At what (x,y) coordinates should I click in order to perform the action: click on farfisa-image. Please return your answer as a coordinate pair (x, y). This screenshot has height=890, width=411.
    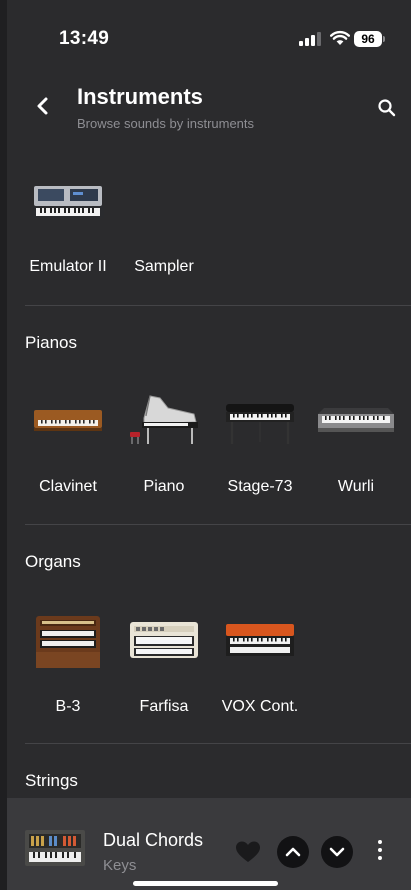
    Looking at the image, I should click on (164, 640).